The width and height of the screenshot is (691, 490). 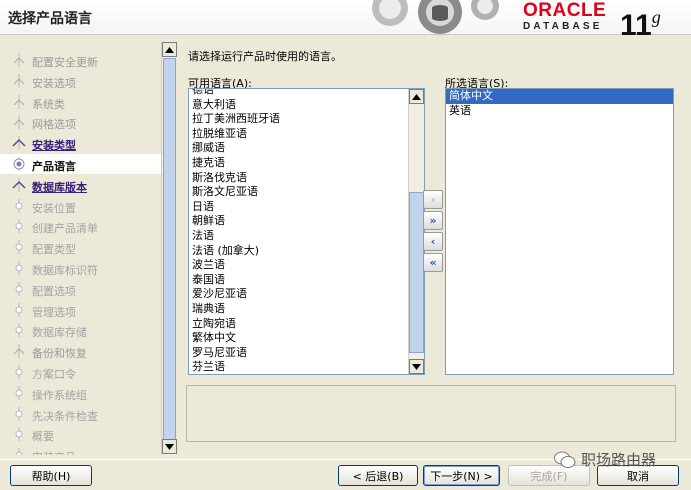 I want to click on step-item: 数据库版本, so click(x=80, y=185).